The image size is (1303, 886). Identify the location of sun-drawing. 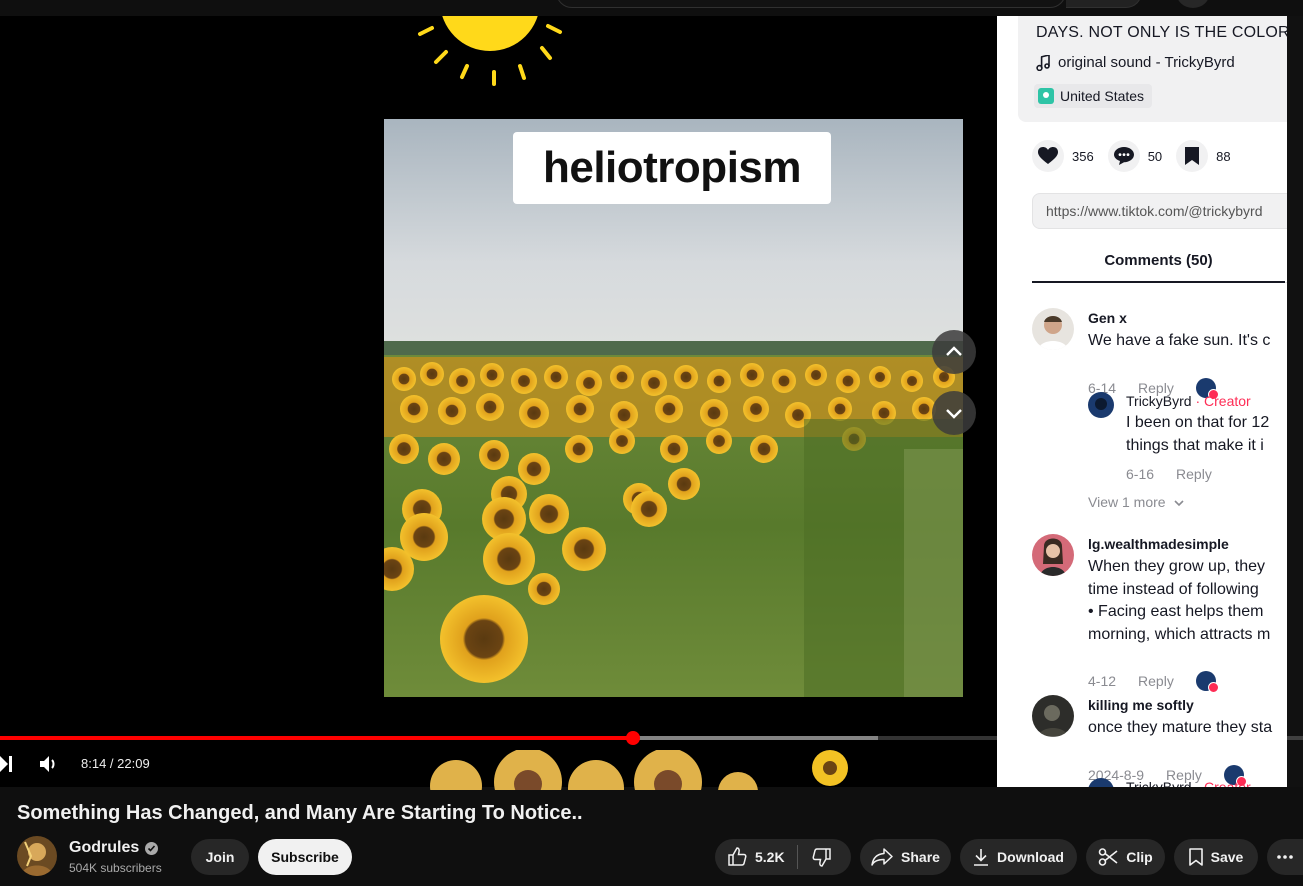
(490, 51).